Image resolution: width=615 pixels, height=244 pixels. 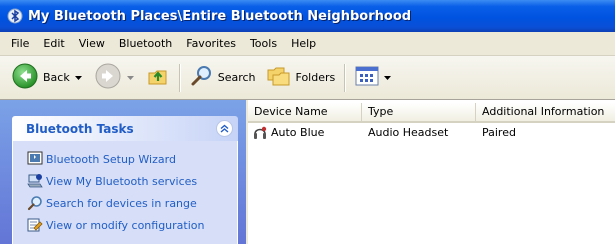 I want to click on up-folder-button, so click(x=158, y=78).